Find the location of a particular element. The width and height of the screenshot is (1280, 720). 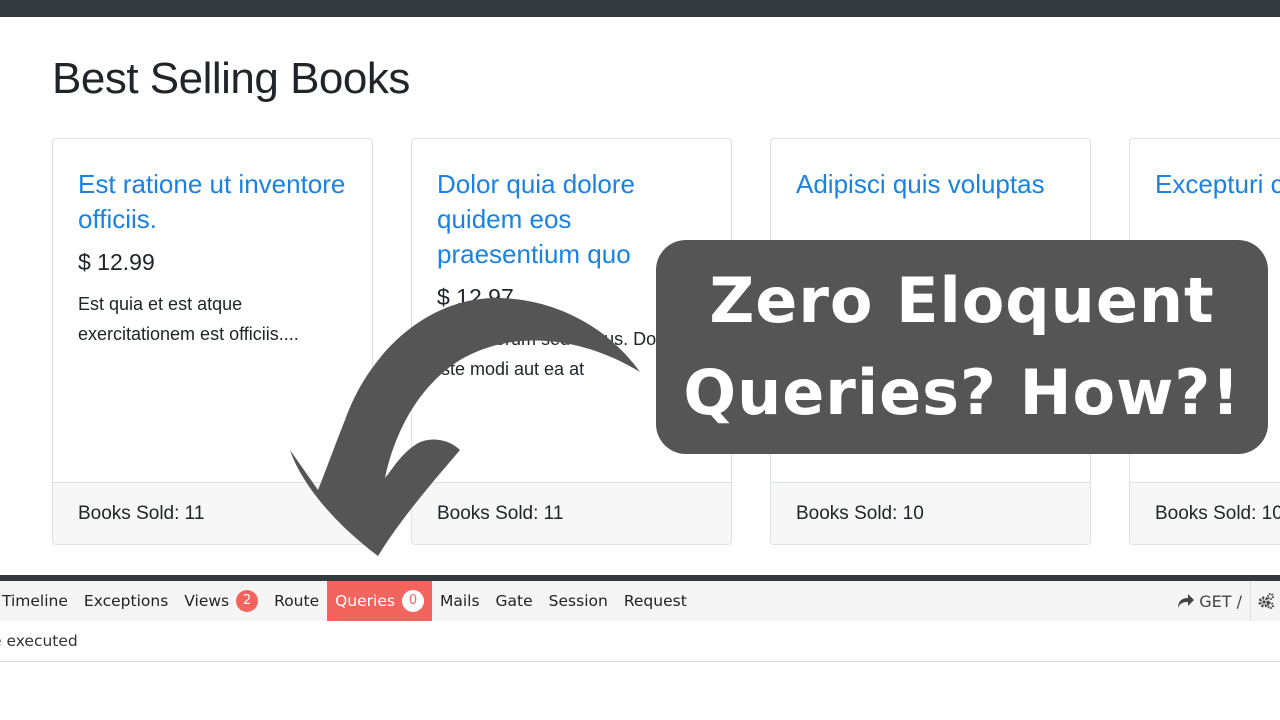

queries-count-badge: 0 is located at coordinates (412, 601).